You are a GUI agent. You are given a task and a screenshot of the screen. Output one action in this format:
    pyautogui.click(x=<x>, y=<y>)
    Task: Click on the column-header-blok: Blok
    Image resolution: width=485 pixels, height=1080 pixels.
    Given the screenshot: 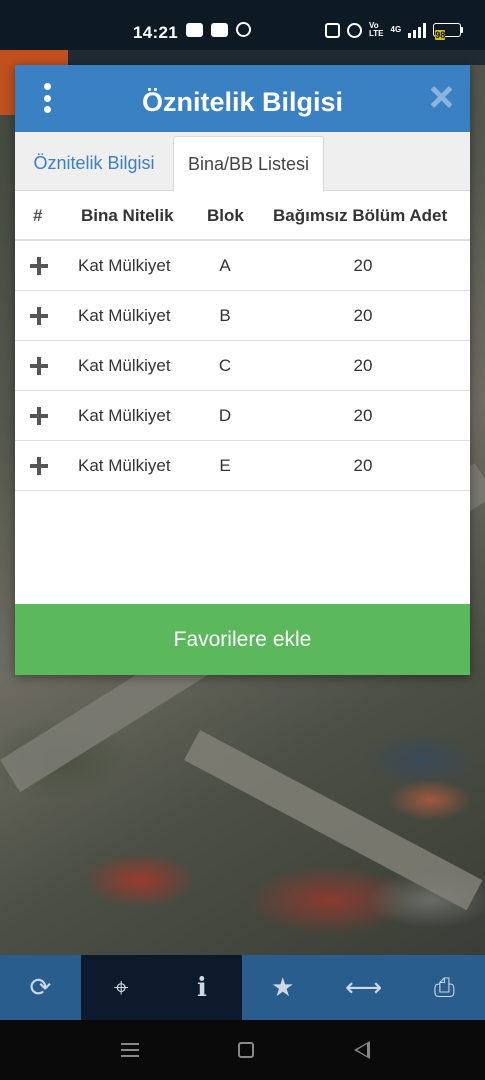 What is the action you would take?
    pyautogui.click(x=225, y=215)
    